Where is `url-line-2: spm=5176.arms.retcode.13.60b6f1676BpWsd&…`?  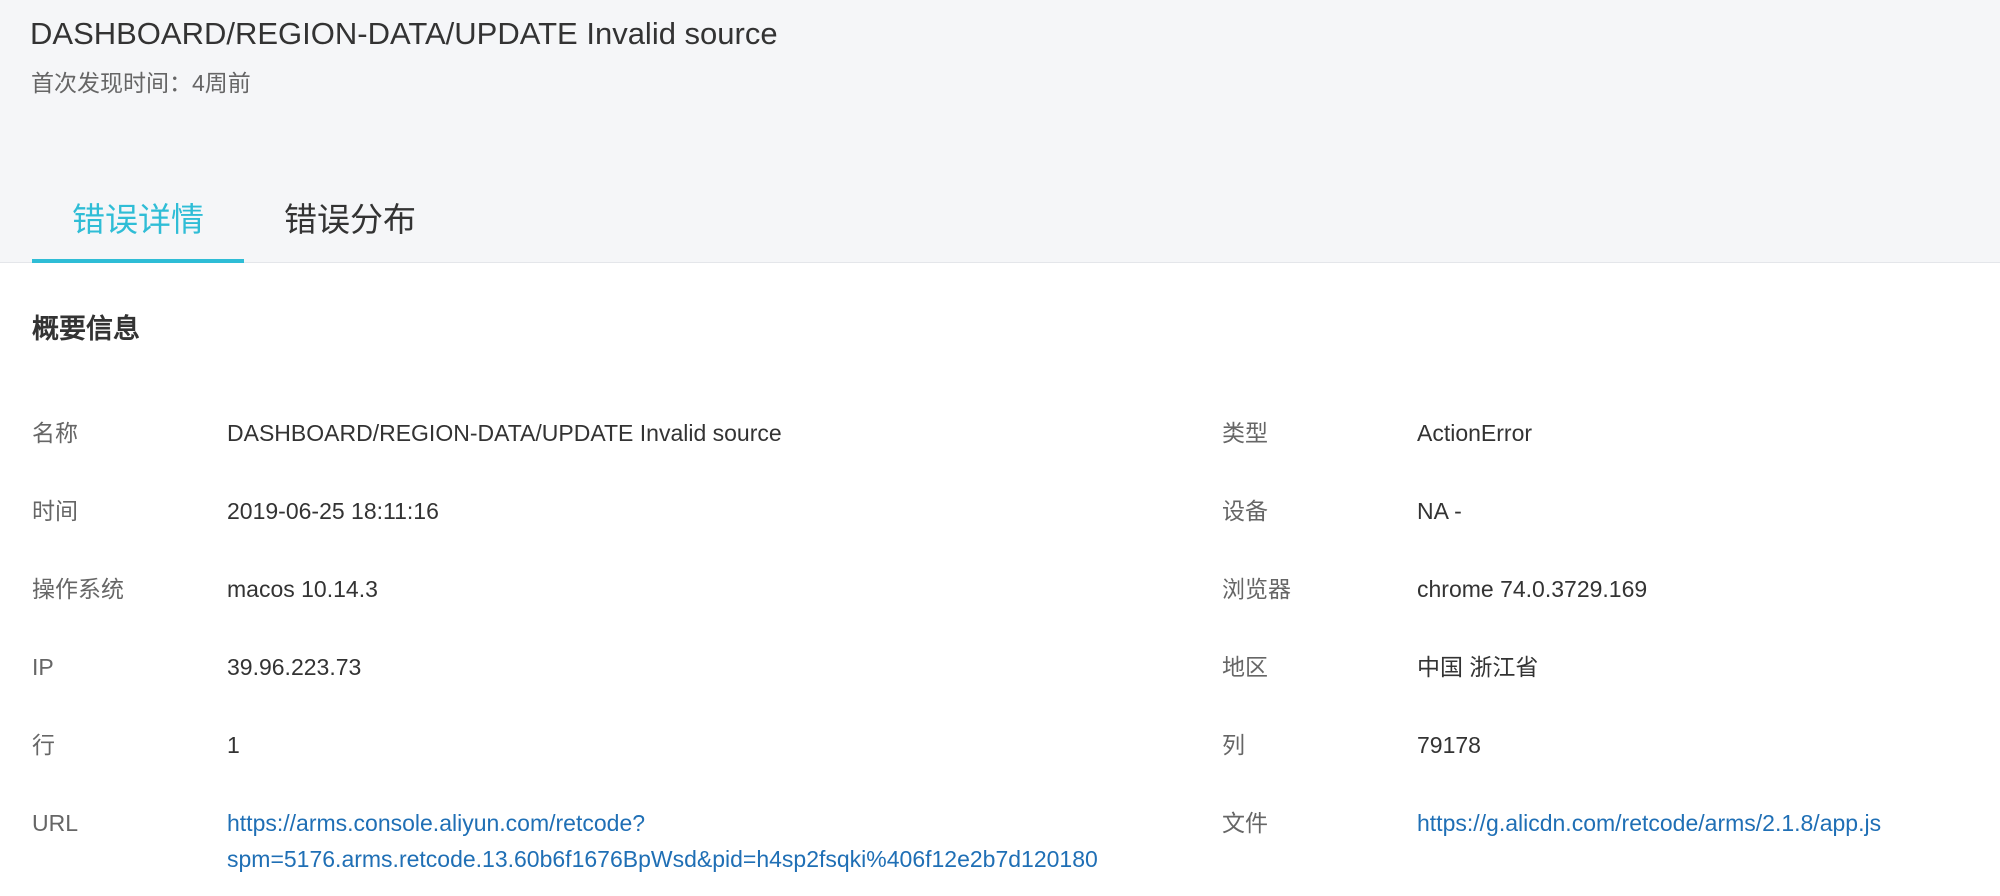 url-line-2: spm=5176.arms.retcode.13.60b6f1676BpWsd&… is located at coordinates (662, 859).